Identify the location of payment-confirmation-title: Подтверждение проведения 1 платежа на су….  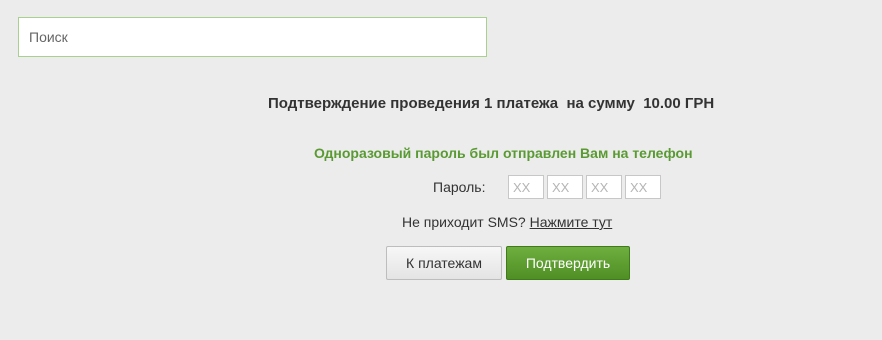
(491, 103).